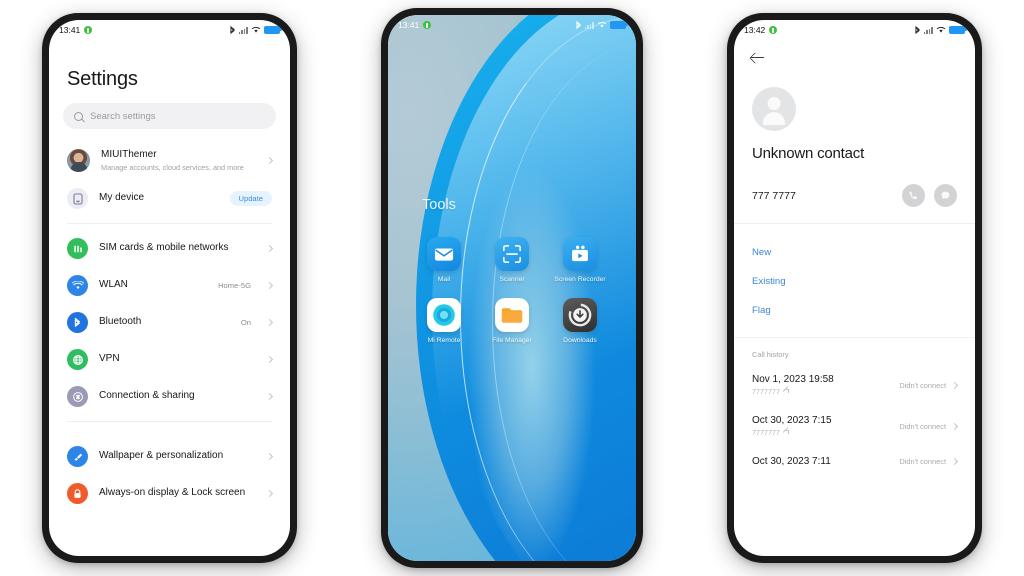 The height and width of the screenshot is (576, 1024). Describe the element at coordinates (793, 379) in the screenshot. I see `call-date: Nov 1, 2023 19:58` at that location.